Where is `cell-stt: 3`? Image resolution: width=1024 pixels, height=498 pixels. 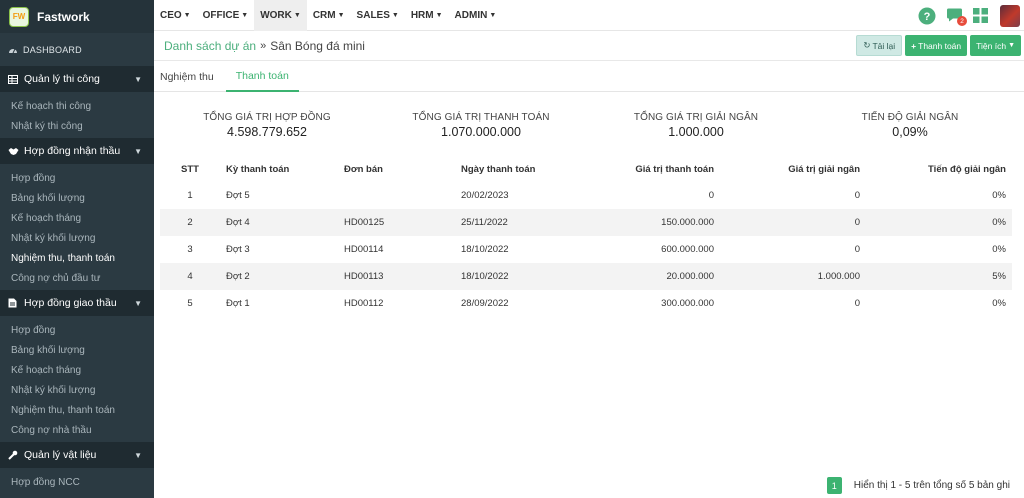 cell-stt: 3 is located at coordinates (190, 249).